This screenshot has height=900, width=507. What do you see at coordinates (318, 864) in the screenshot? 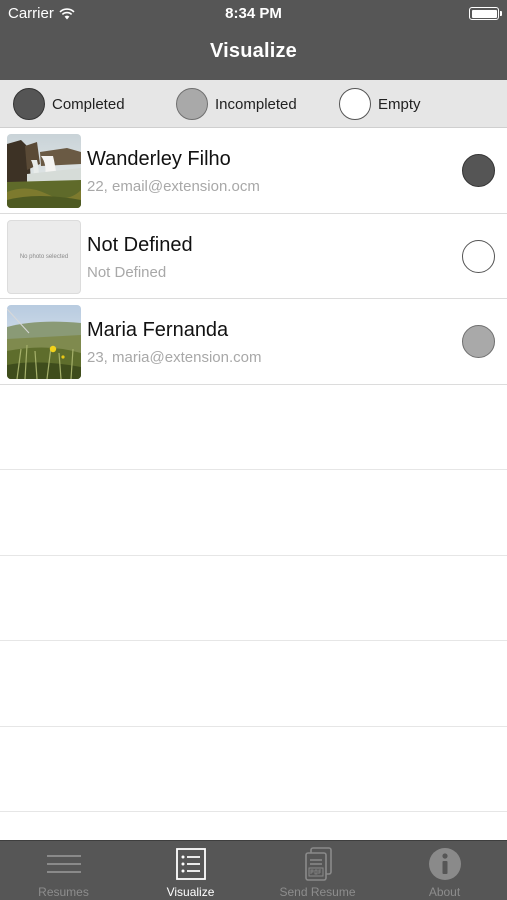
I see `pdf-document-icon` at bounding box center [318, 864].